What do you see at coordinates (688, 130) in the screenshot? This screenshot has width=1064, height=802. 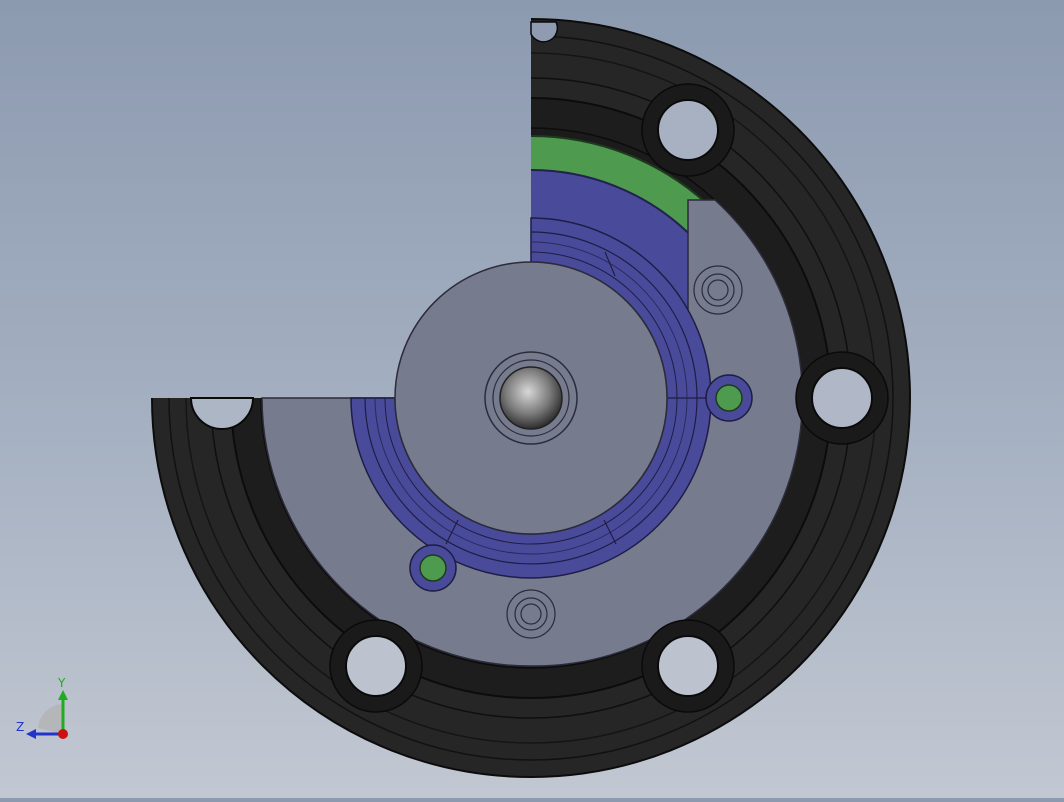 I see `bolt-hole-top-right` at bounding box center [688, 130].